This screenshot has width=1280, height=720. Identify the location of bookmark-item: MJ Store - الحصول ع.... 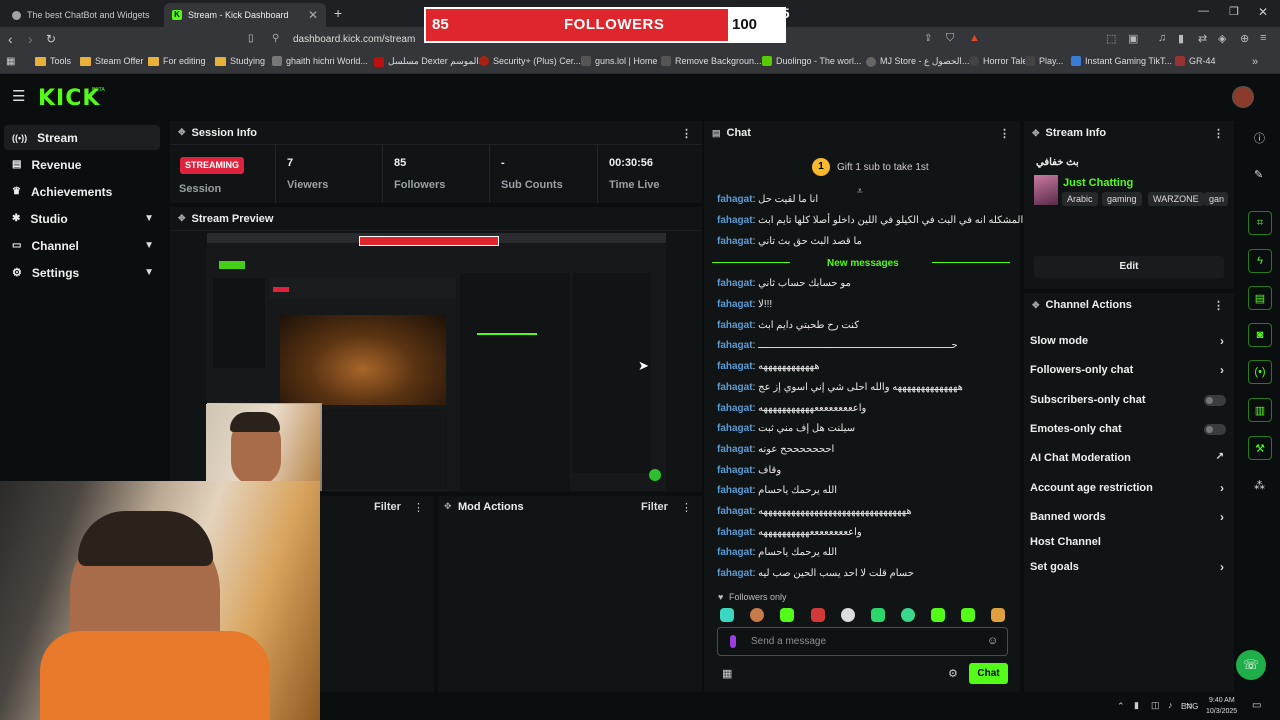
(917, 61).